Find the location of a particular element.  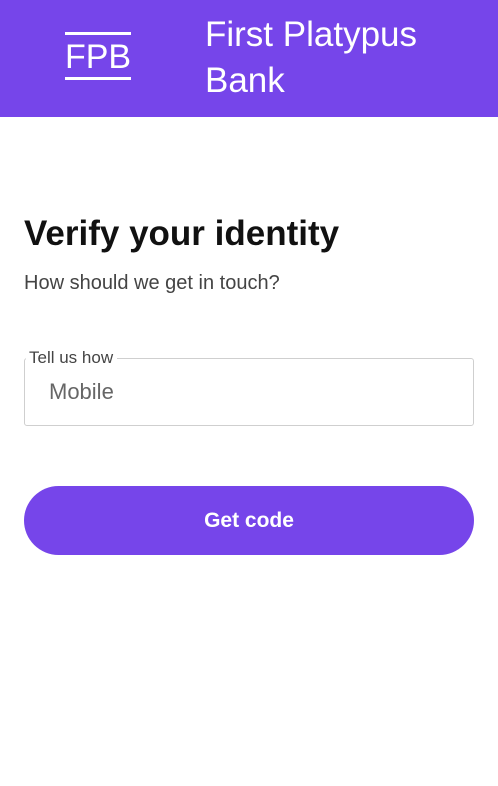

fpb-logo: FPB is located at coordinates (98, 57).